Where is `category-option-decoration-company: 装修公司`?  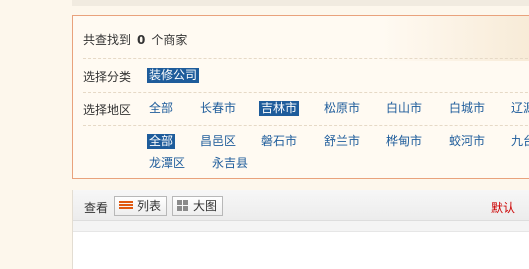
category-option-decoration-company: 装修公司 is located at coordinates (173, 75).